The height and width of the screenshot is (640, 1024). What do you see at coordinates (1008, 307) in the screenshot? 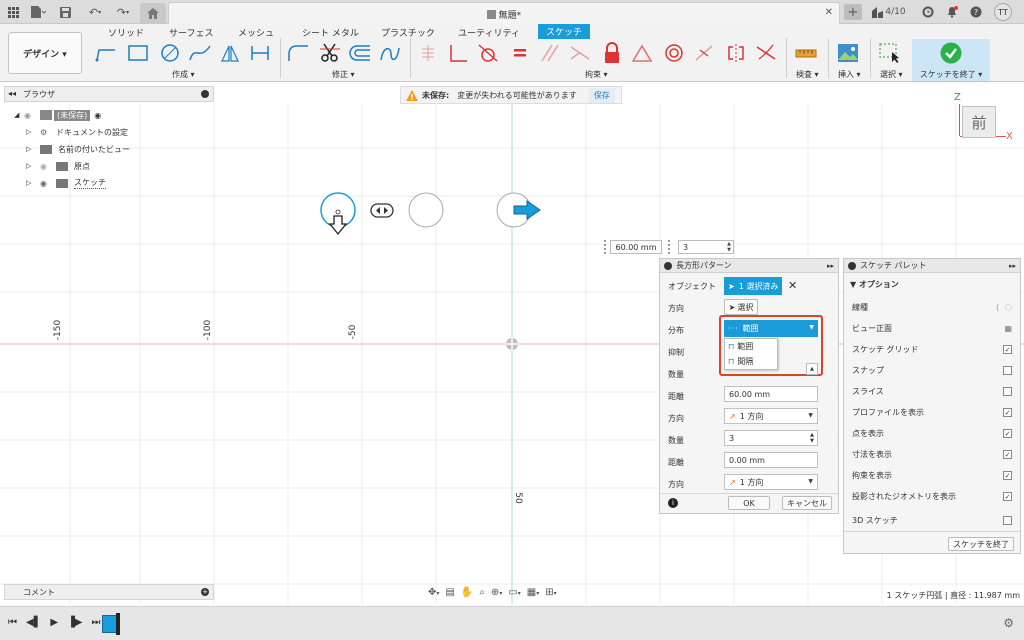
I see `centerline-icon: ⬡` at bounding box center [1008, 307].